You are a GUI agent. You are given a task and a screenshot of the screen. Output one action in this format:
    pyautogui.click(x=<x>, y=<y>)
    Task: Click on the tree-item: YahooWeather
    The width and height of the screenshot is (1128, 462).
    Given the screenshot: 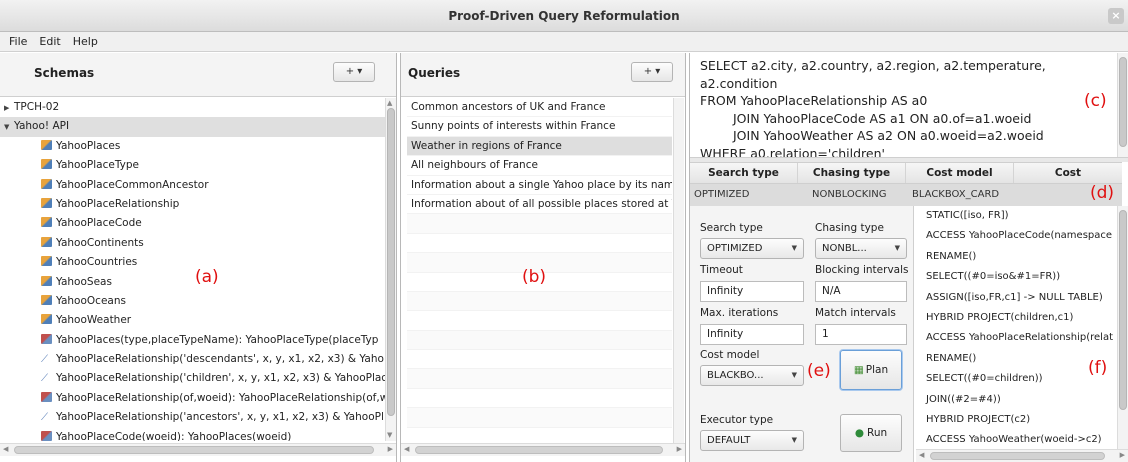 What is the action you would take?
    pyautogui.click(x=192, y=320)
    